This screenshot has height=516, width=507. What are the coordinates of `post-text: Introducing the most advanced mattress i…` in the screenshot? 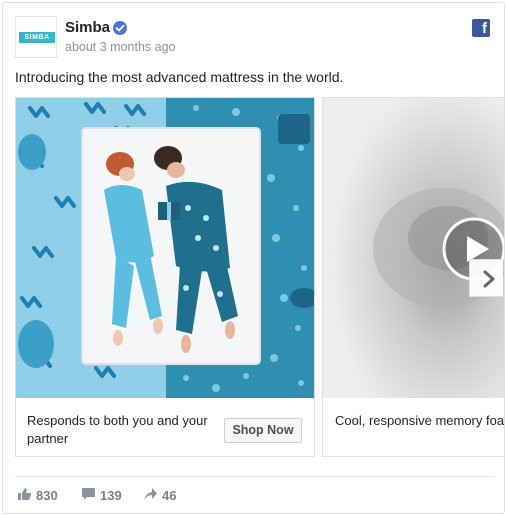 It's located at (179, 77).